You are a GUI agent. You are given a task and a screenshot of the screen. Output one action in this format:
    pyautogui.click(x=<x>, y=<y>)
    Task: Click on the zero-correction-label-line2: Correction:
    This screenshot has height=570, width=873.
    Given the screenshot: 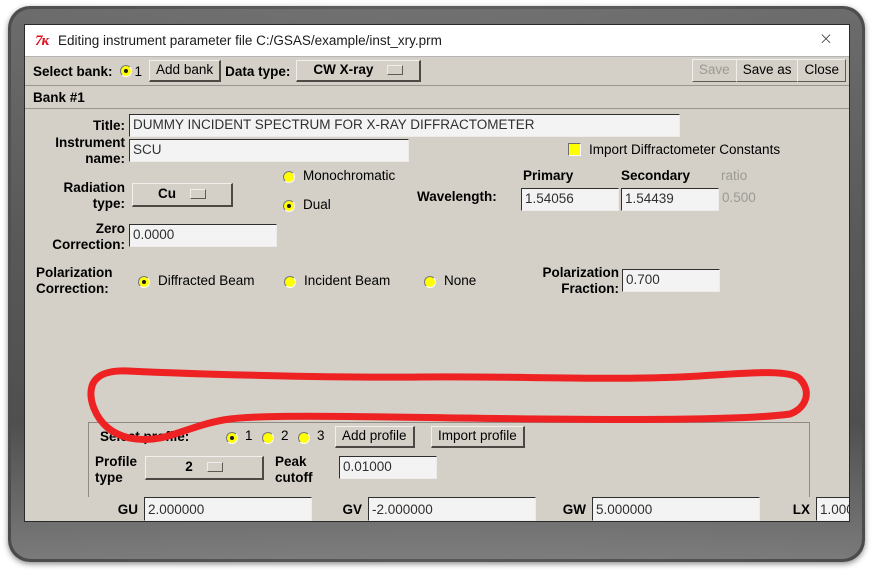 What is the action you would take?
    pyautogui.click(x=88, y=244)
    